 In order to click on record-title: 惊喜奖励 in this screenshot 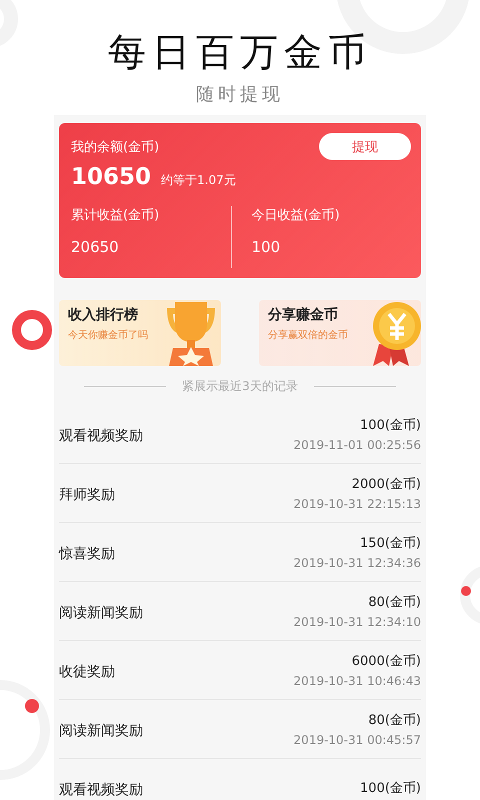, I will do `click(87, 554)`.